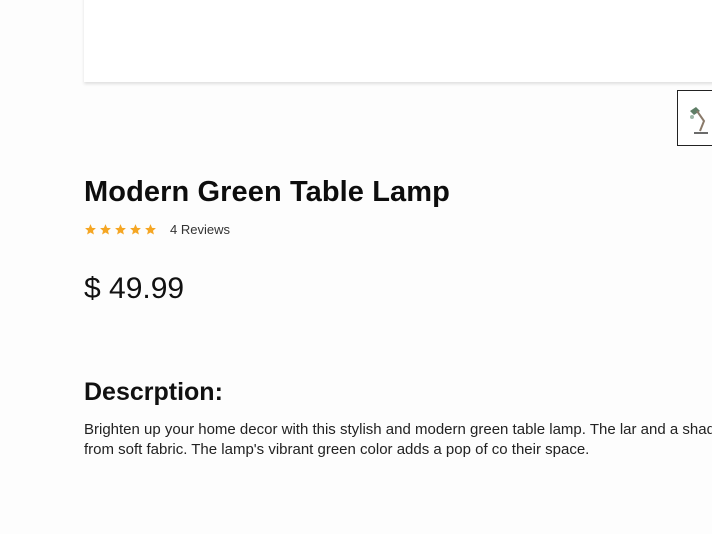 The image size is (712, 534). Describe the element at coordinates (398, 41) in the screenshot. I see `product-main-image-panel` at that location.